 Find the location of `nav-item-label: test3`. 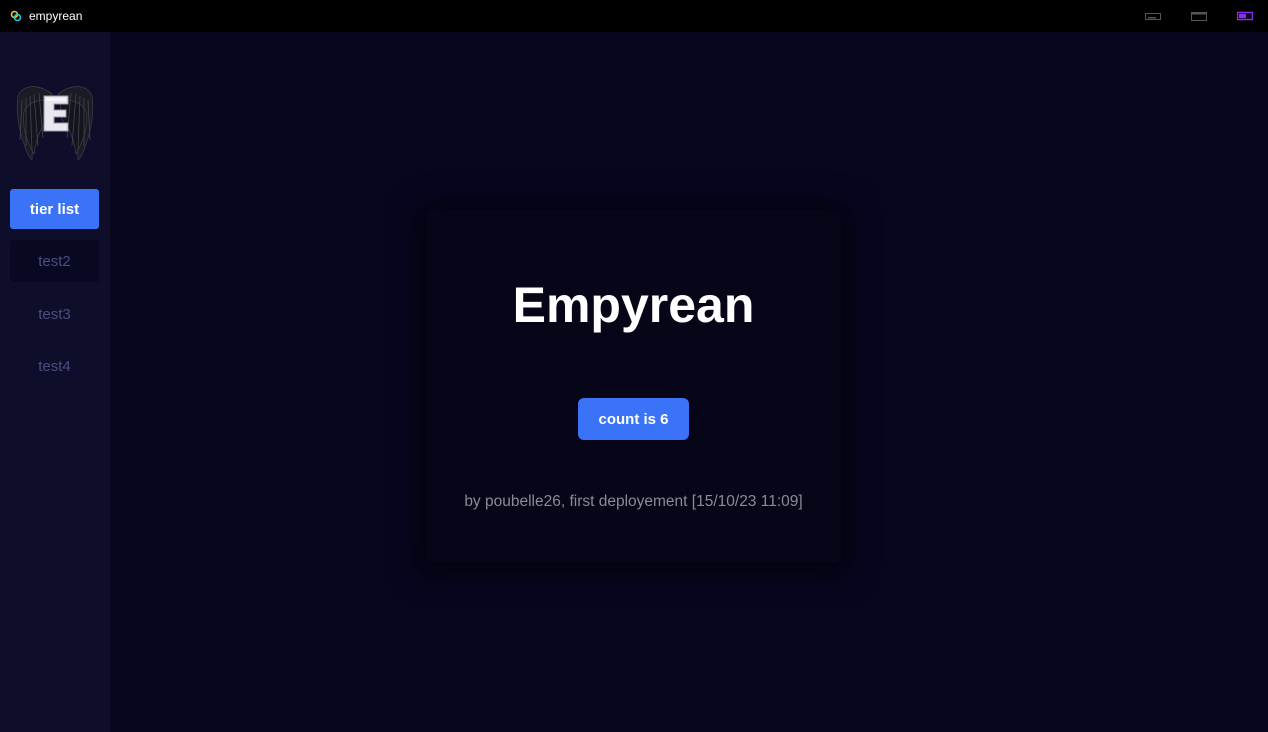

nav-item-label: test3 is located at coordinates (54, 314).